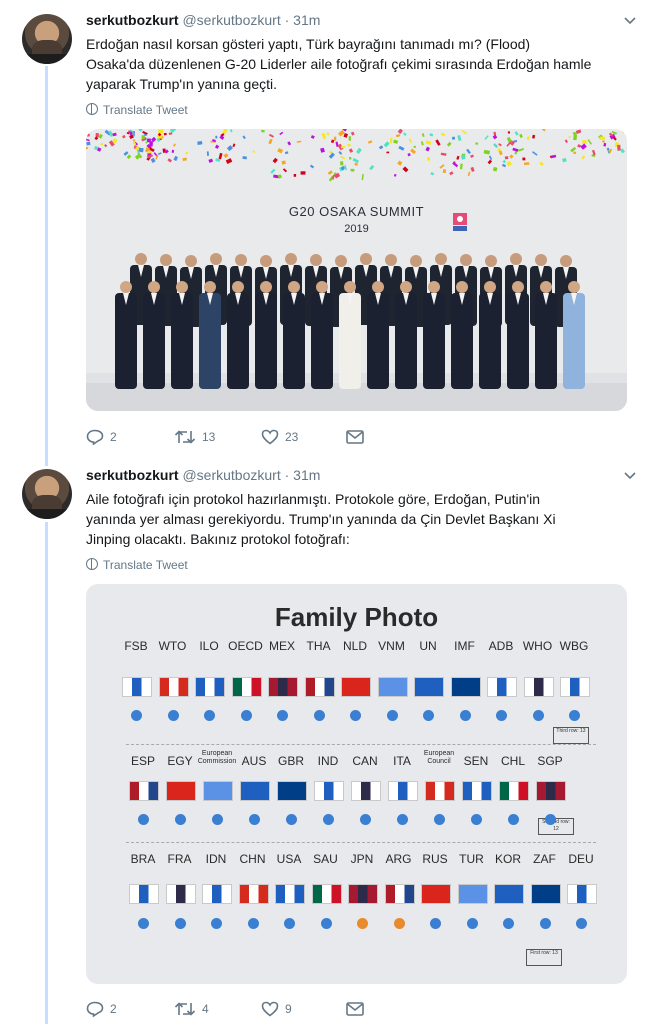 This screenshot has width=658, height=1024. I want to click on country-label: KOR, so click(507, 859).